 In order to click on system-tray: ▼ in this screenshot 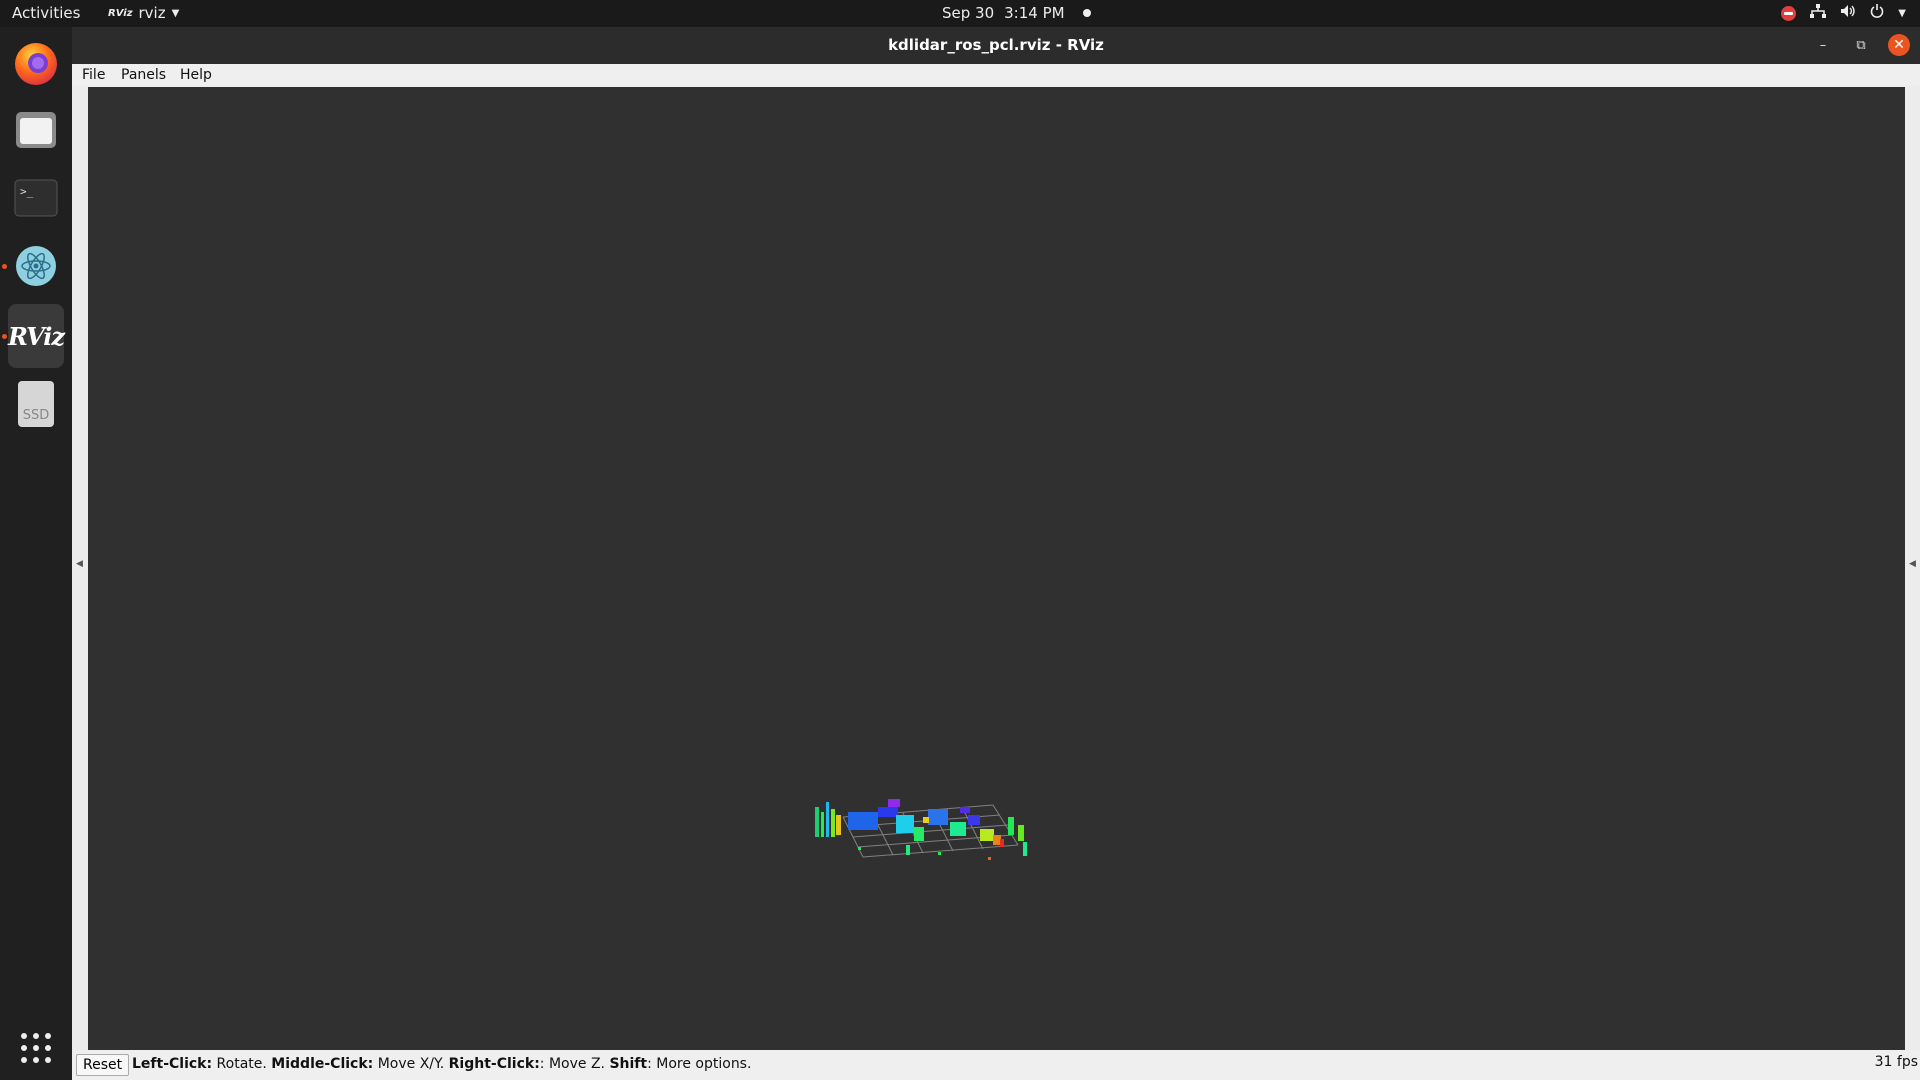, I will do `click(1843, 13)`.